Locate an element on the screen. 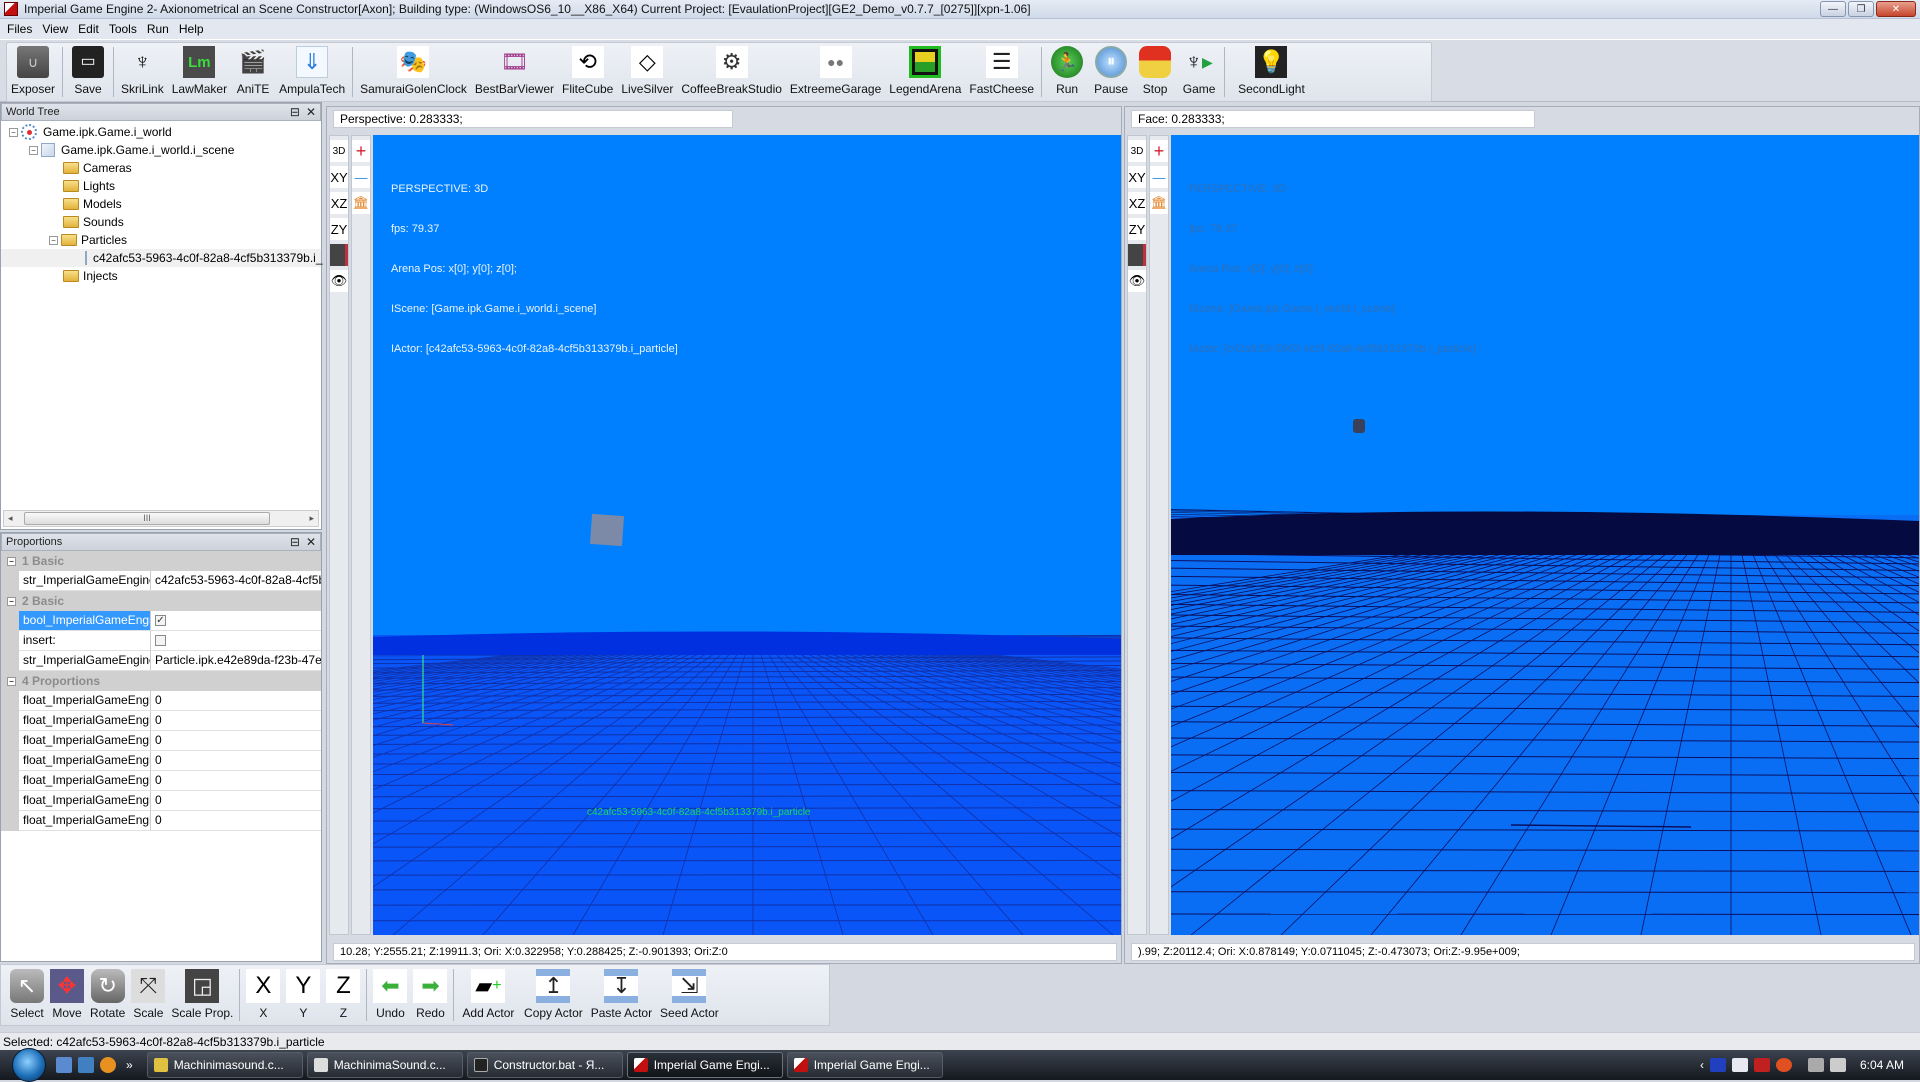 The height and width of the screenshot is (1082, 1920). tree-horizontal-scrollbar: ◂ III ▸ is located at coordinates (161, 518).